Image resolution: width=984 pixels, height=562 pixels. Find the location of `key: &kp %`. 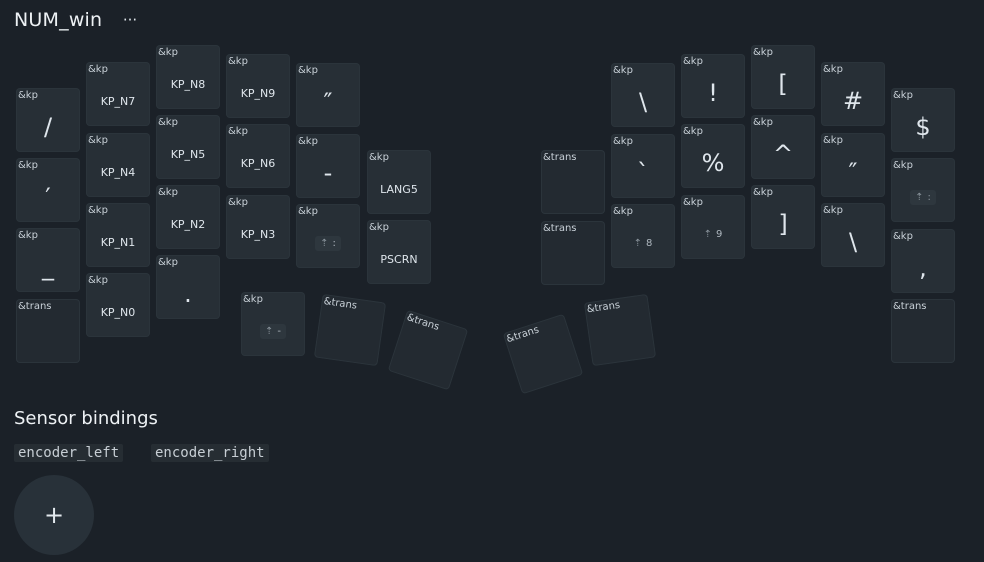

key: &kp % is located at coordinates (713, 156).